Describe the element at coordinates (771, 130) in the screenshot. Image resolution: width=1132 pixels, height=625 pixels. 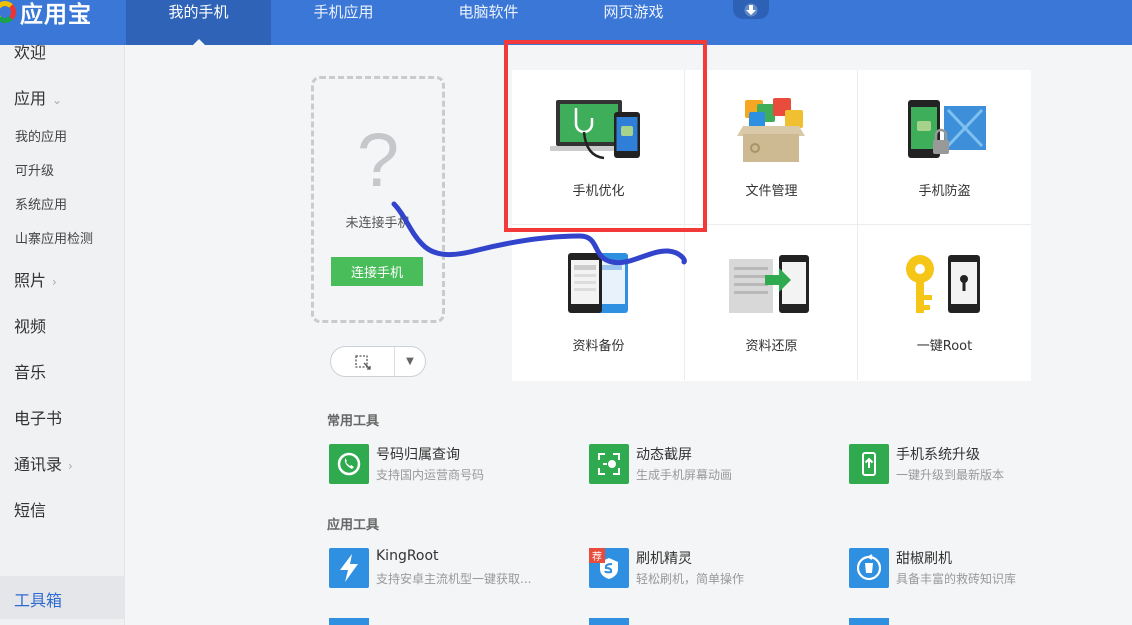
I see `file-manager-icon` at that location.